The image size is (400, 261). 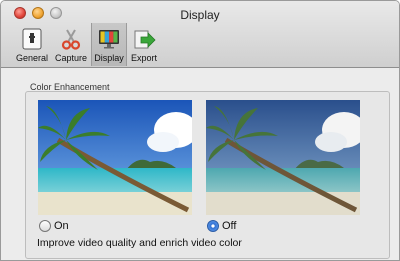 I want to click on toolbar-general-label: General, so click(x=32, y=58).